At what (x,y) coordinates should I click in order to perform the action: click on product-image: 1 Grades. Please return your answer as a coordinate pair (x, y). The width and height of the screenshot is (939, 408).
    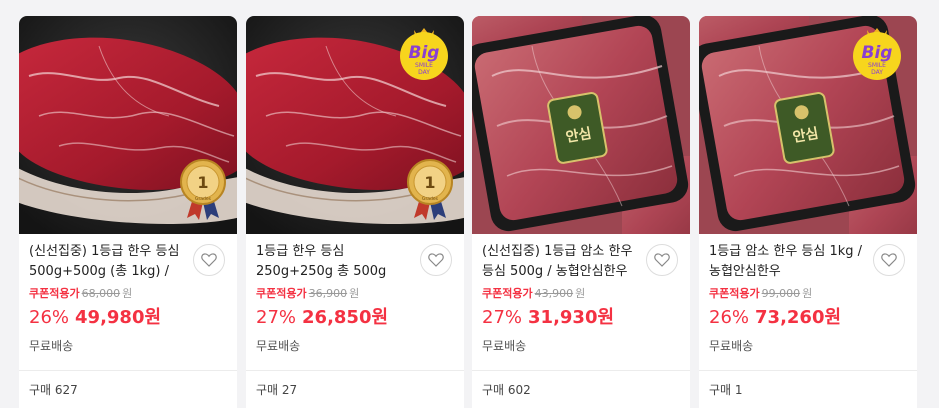
    Looking at the image, I should click on (128, 125).